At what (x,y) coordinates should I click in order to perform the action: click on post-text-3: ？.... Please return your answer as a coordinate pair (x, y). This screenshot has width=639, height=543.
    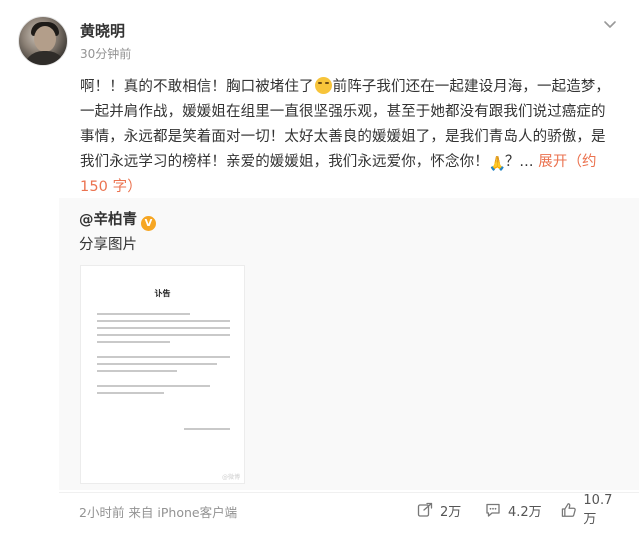
    Looking at the image, I should click on (521, 162).